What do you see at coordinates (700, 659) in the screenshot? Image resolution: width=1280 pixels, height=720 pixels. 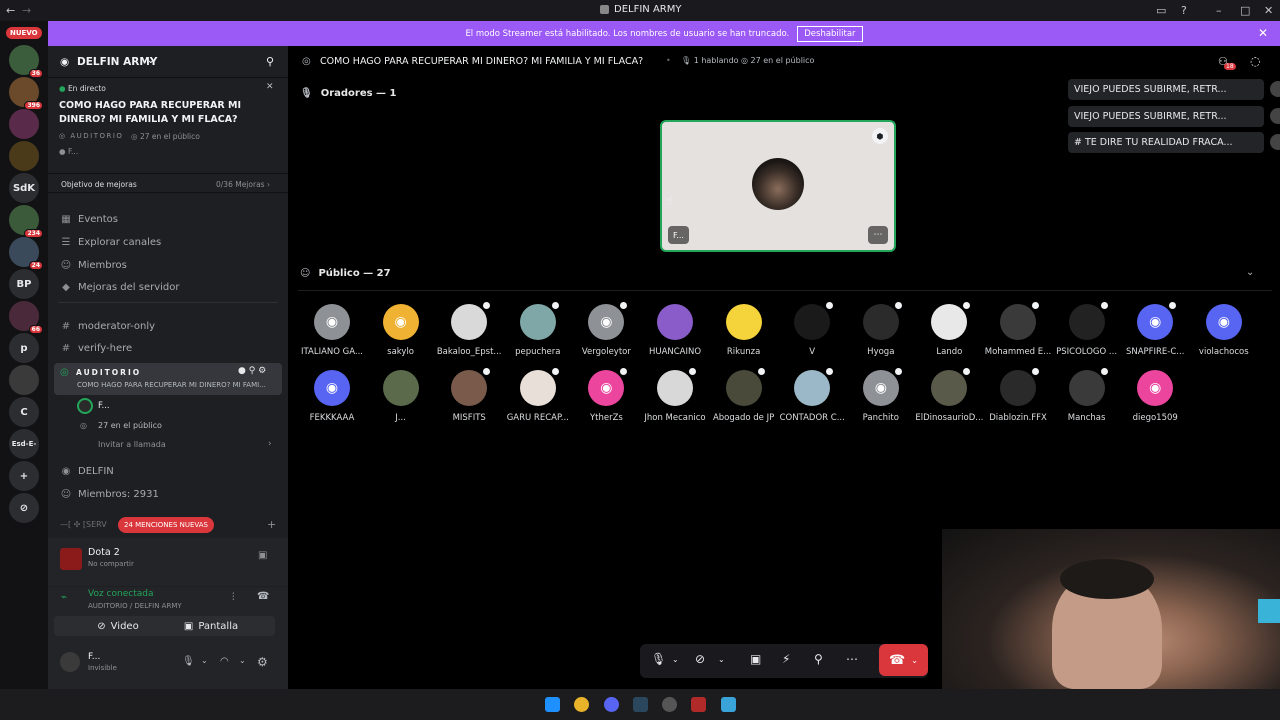 I see `camera-off-icon: ⊘` at bounding box center [700, 659].